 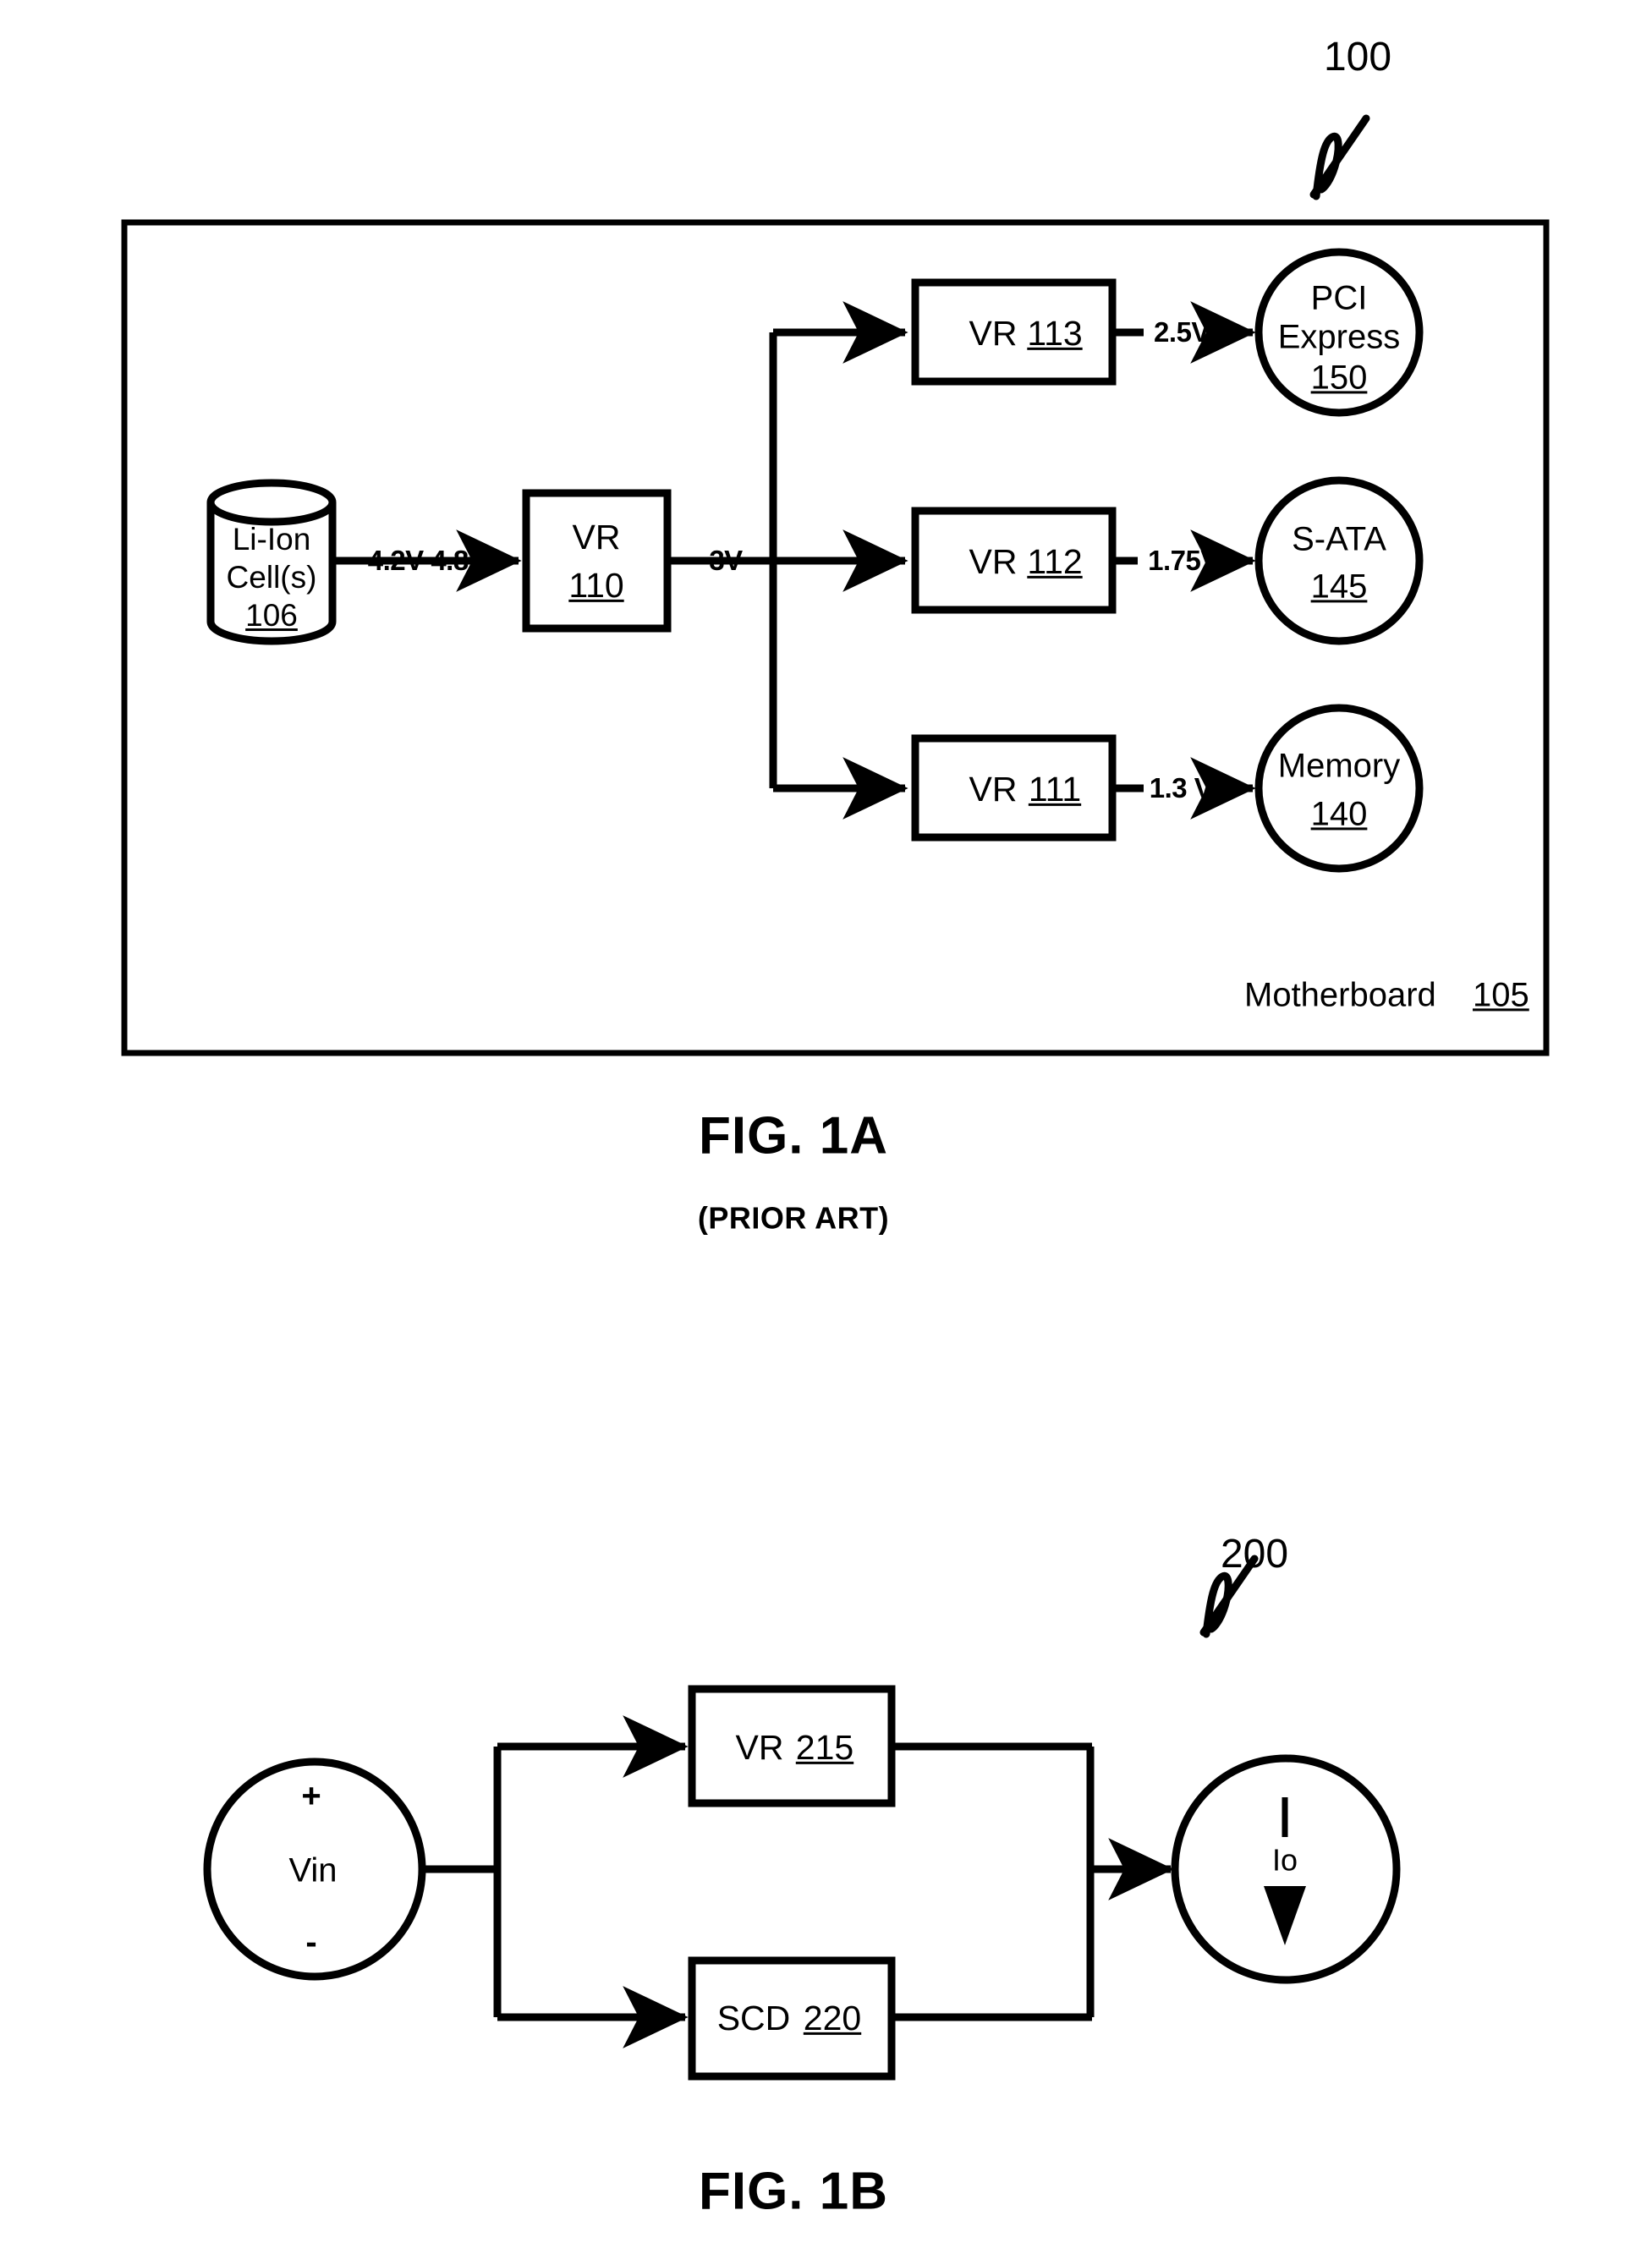 I want to click on fig1b-reference-number: 200, so click(x=1254, y=1554).